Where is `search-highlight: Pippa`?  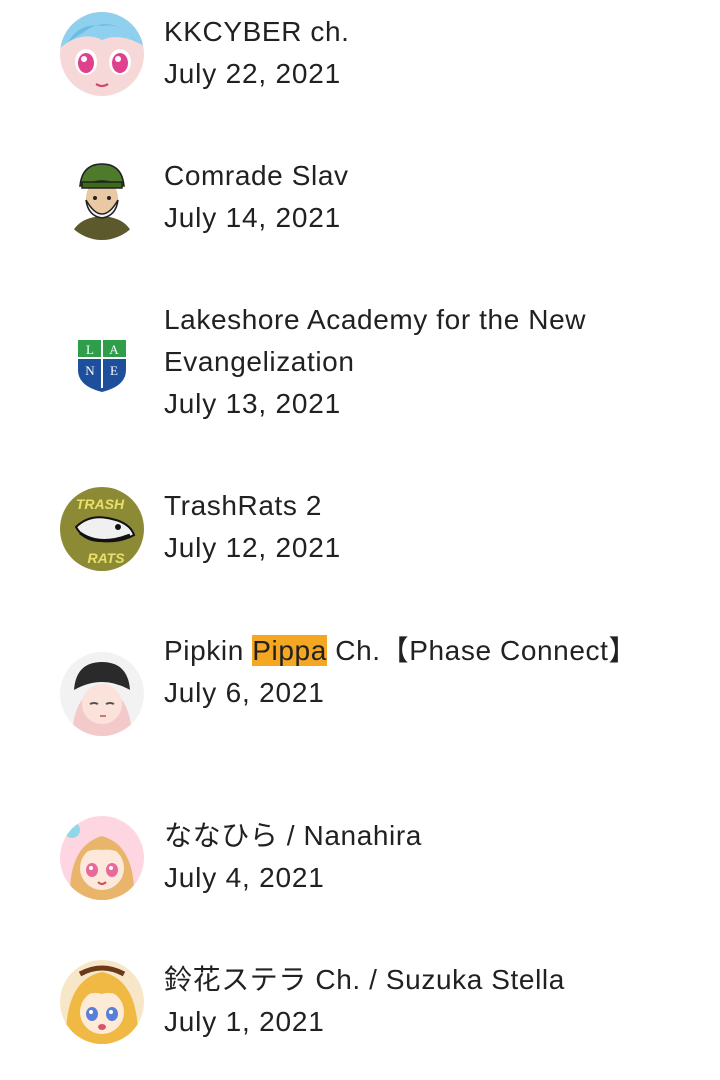
search-highlight: Pippa is located at coordinates (289, 650).